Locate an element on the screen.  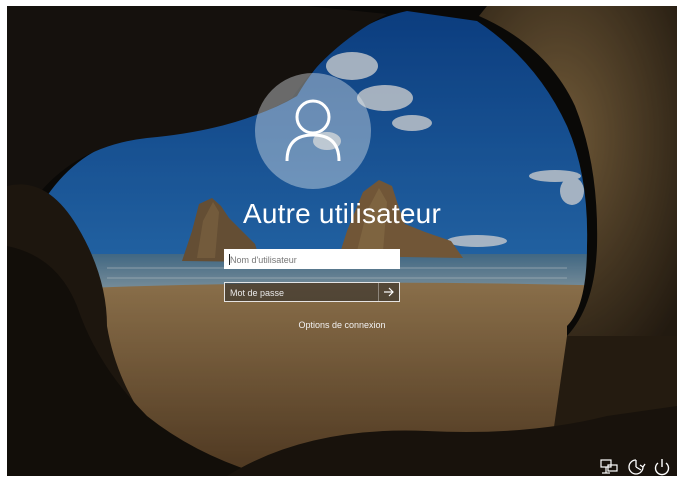
network-icon is located at coordinates (609, 466).